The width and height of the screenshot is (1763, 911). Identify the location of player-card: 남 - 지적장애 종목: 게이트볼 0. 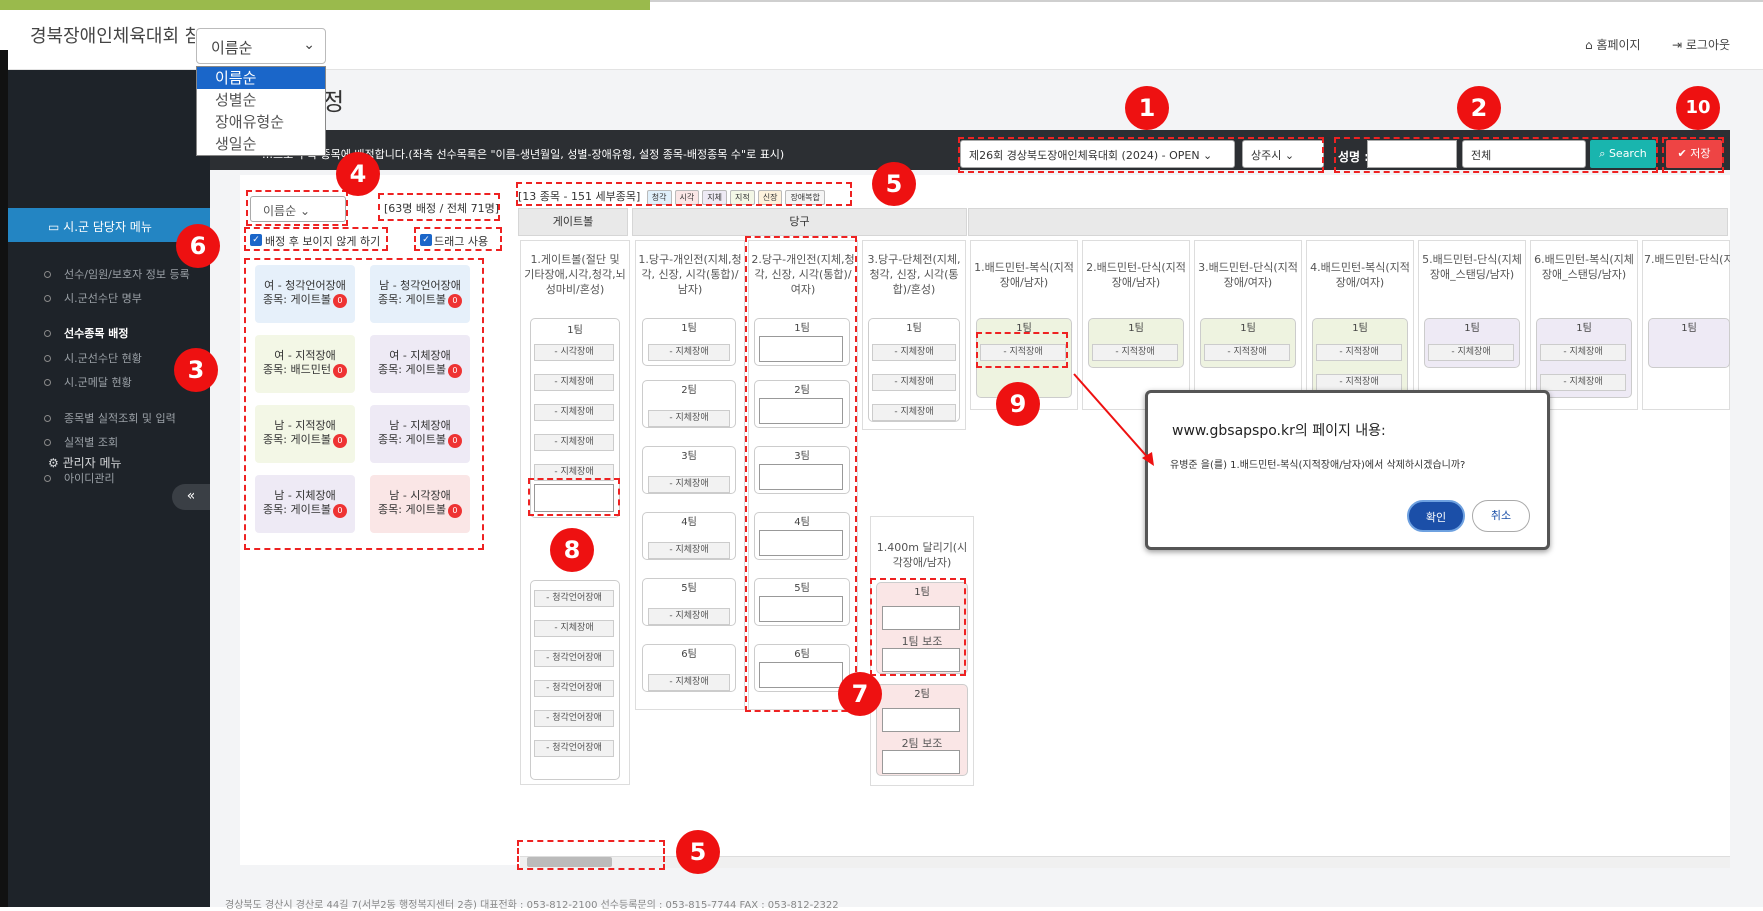
(305, 434).